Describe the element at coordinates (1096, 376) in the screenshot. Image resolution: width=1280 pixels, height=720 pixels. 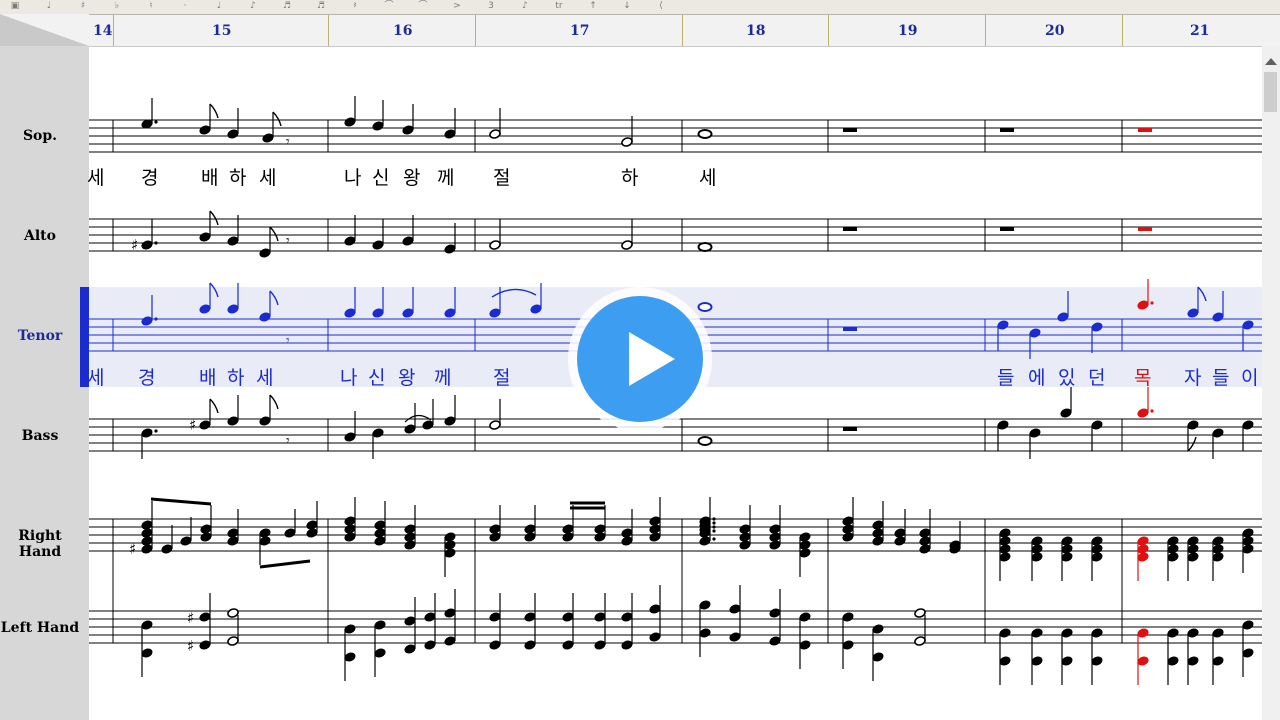
I see `lyric-syllable: 던` at that location.